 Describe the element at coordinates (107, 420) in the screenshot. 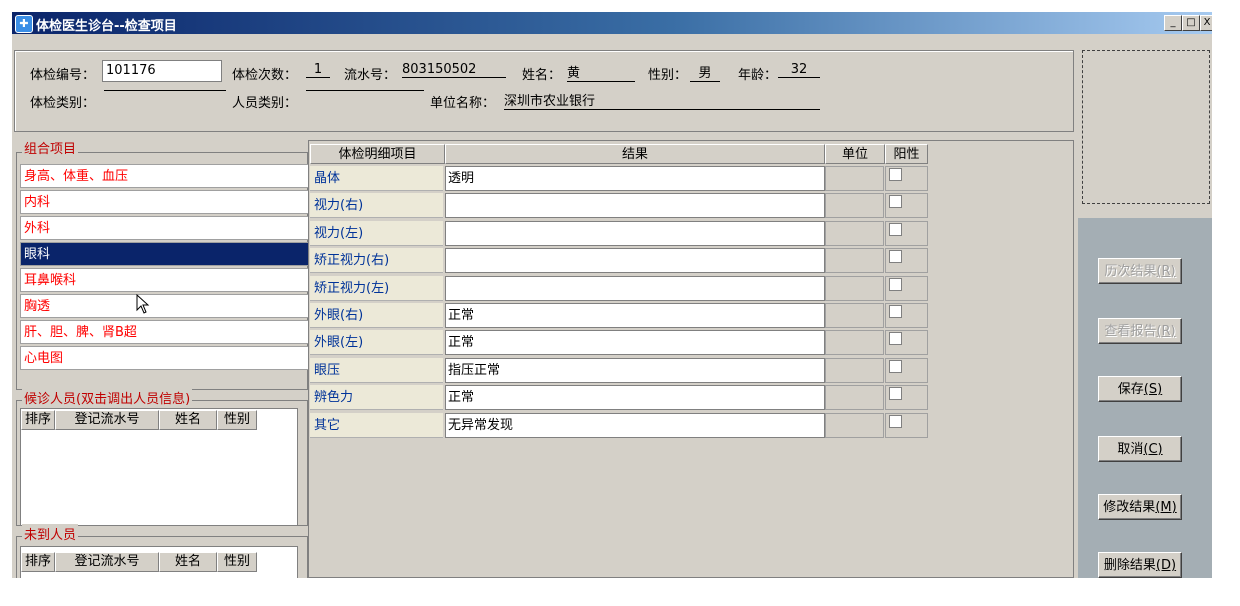

I see `waiting-col-serial: 登记流水号` at that location.